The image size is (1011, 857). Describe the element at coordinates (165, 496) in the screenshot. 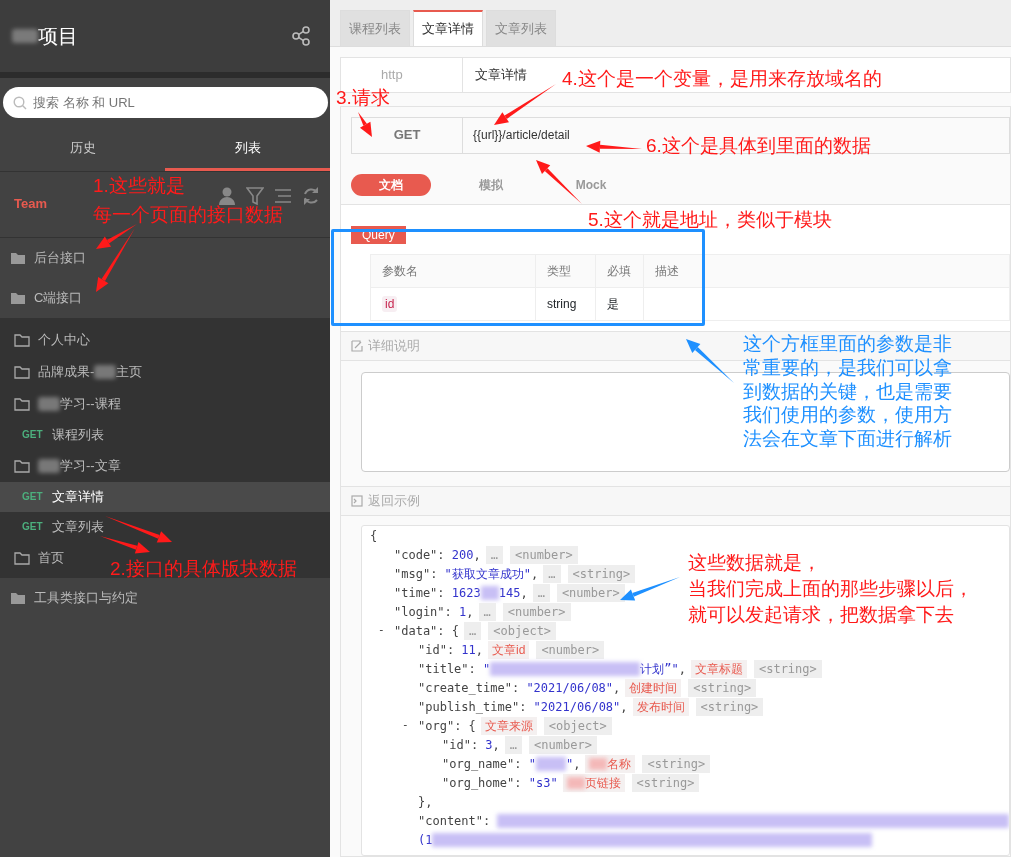

I see `api-item: GET 文章详情` at that location.